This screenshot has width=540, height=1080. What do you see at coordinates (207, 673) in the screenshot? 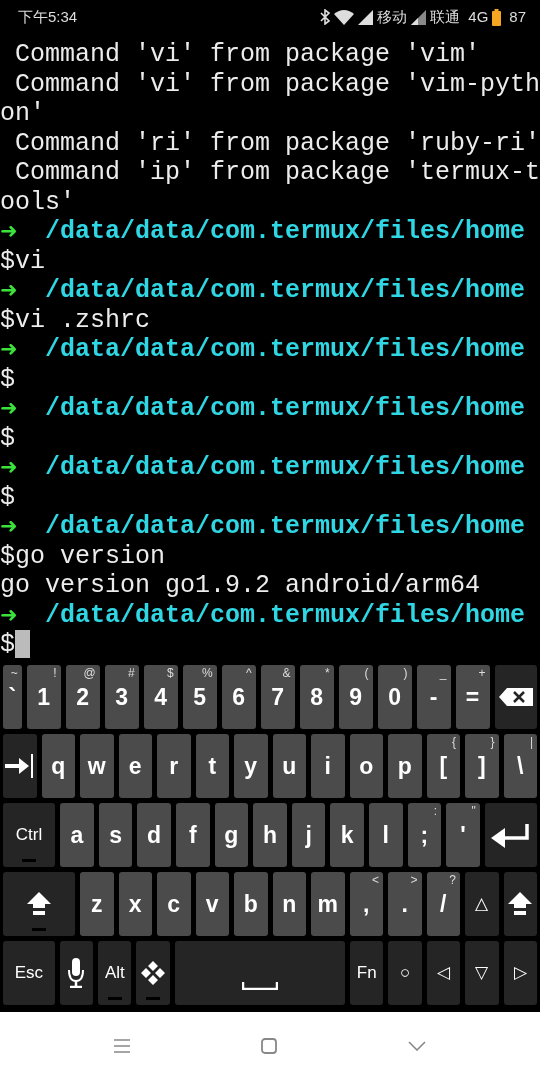
I see `key-symbol: %` at bounding box center [207, 673].